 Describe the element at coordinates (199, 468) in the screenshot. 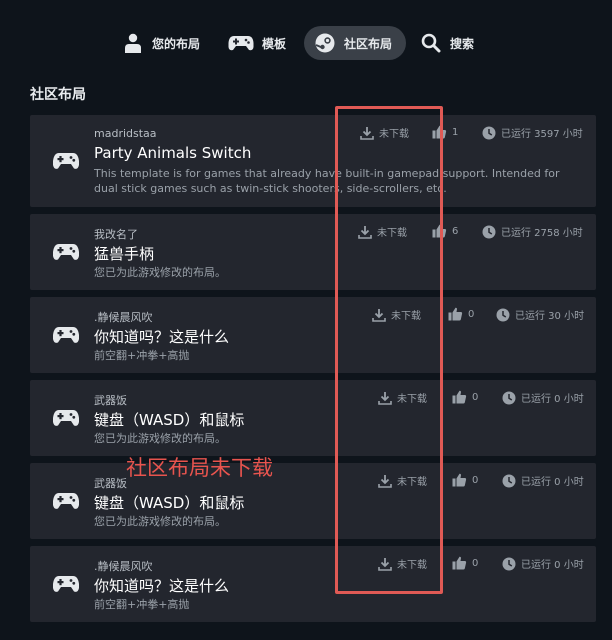

I see `annotation-label: 社区布局未下载` at that location.